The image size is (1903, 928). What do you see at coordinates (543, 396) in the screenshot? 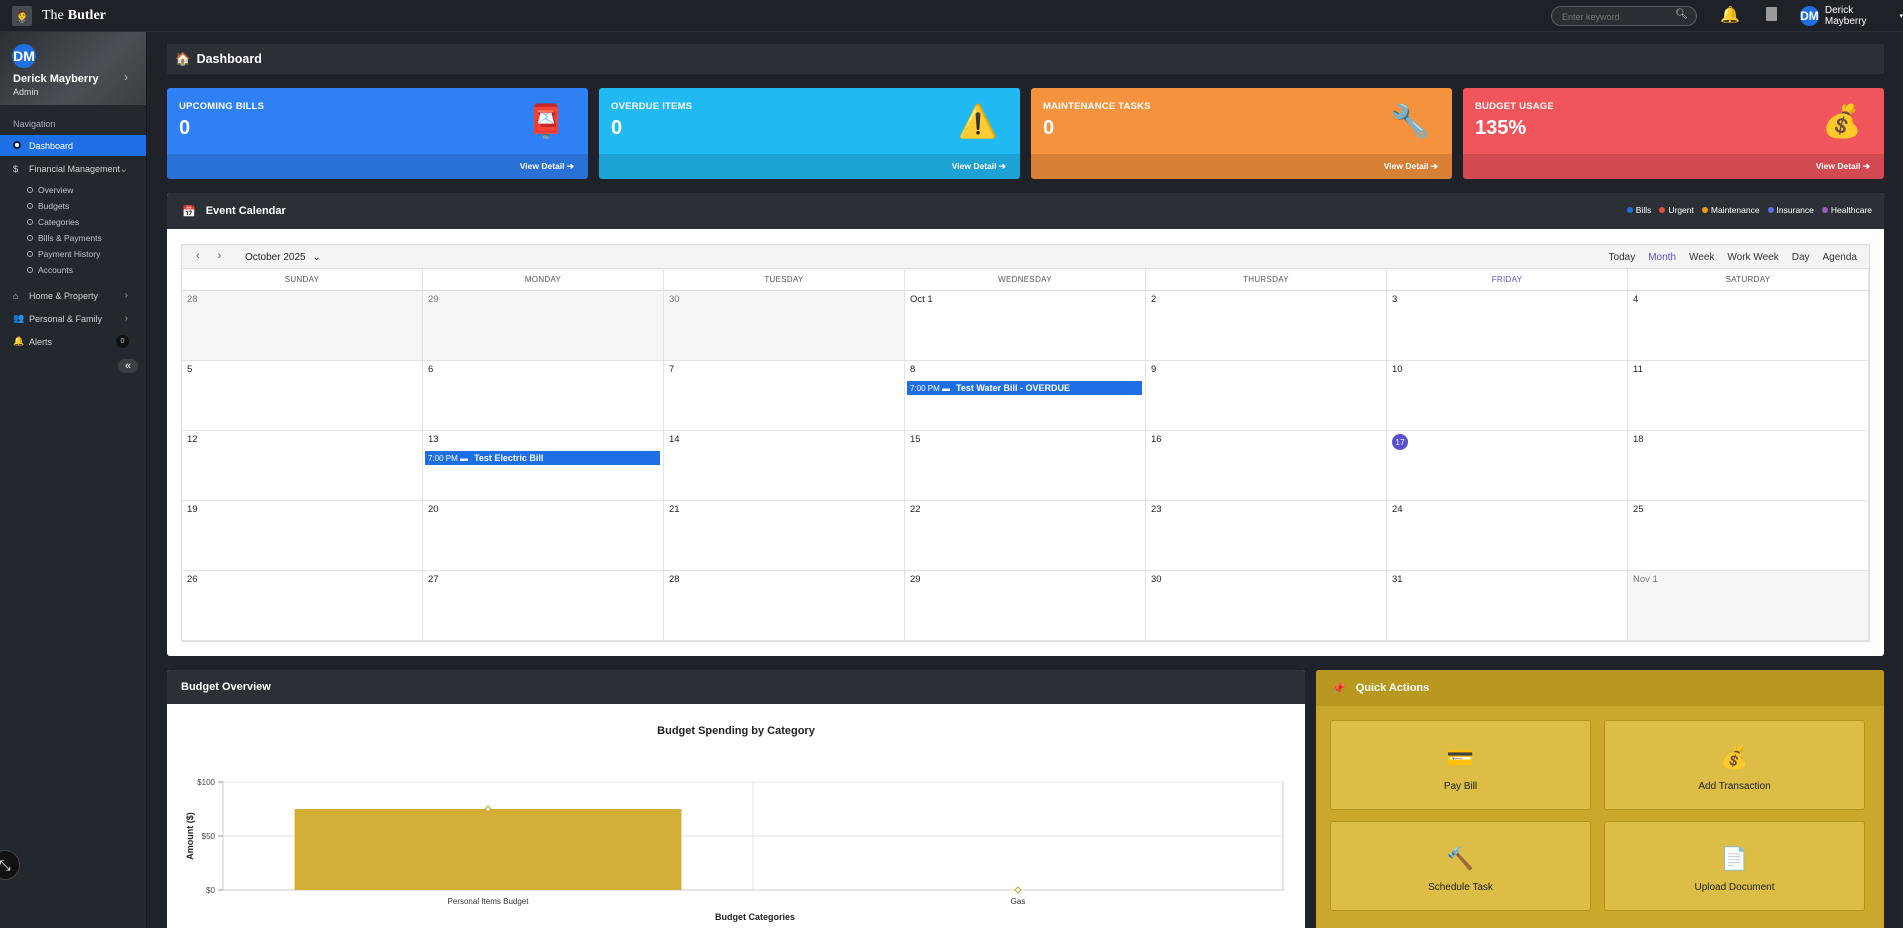
I see `calendar-day-cell: 6` at bounding box center [543, 396].